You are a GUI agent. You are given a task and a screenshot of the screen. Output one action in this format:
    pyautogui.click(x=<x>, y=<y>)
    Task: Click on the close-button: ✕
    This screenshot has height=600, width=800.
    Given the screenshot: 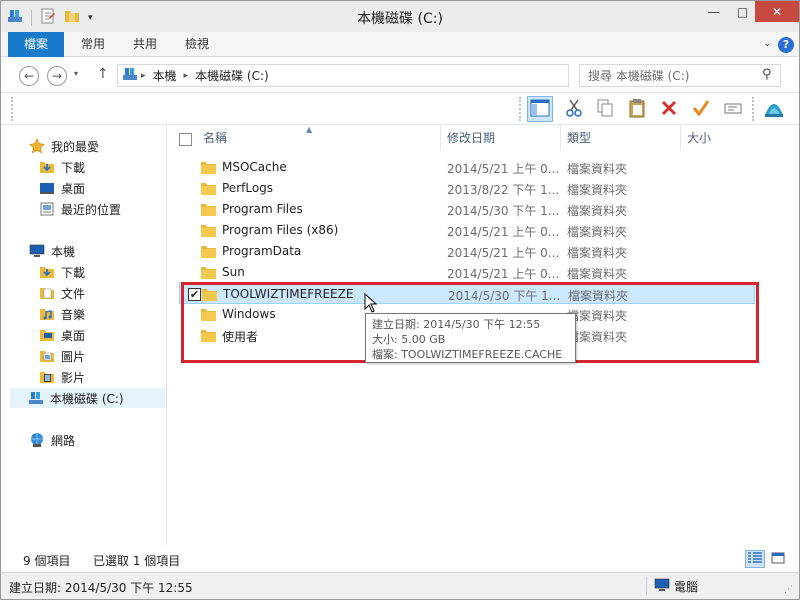 What is the action you would take?
    pyautogui.click(x=777, y=11)
    